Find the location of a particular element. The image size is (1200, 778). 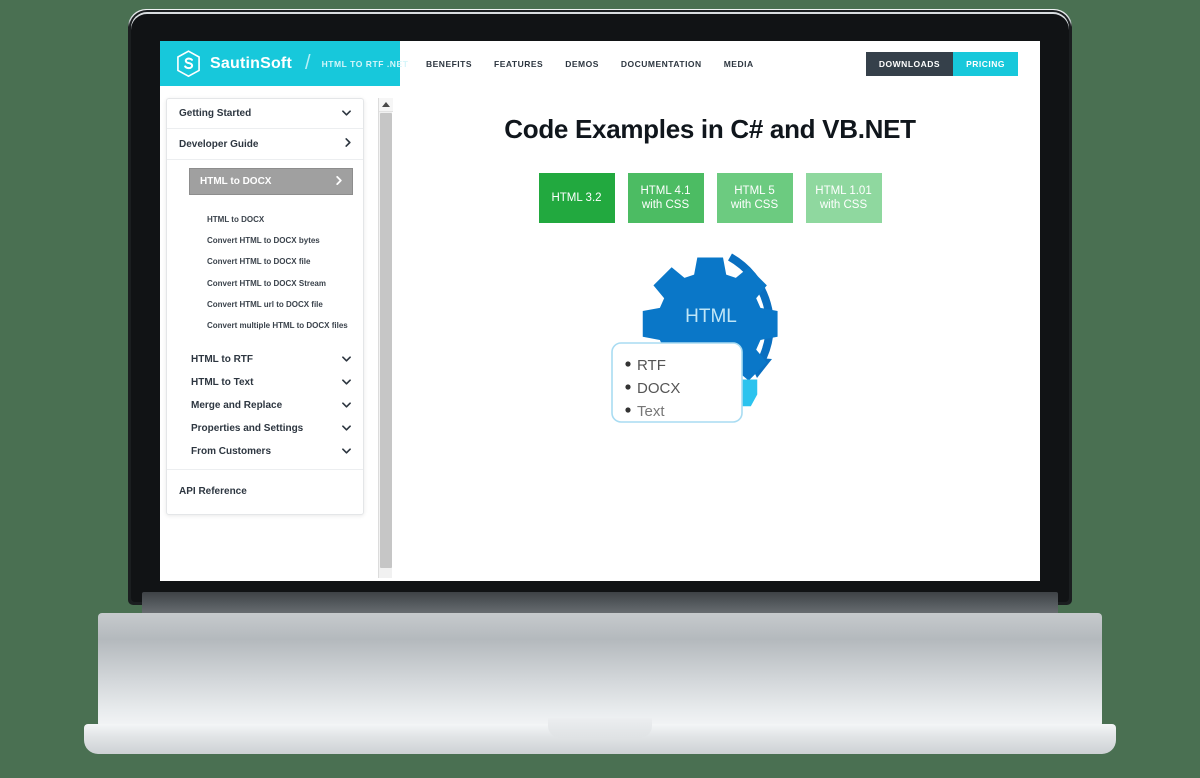

sidebar-item-developer-guide: Developer Guide is located at coordinates (265, 144).